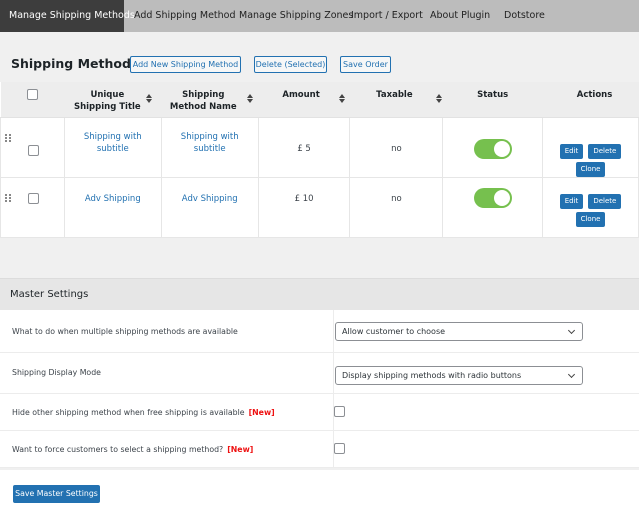 This screenshot has height=513, width=639. I want to click on hide-other-methods-checkbox, so click(339, 411).